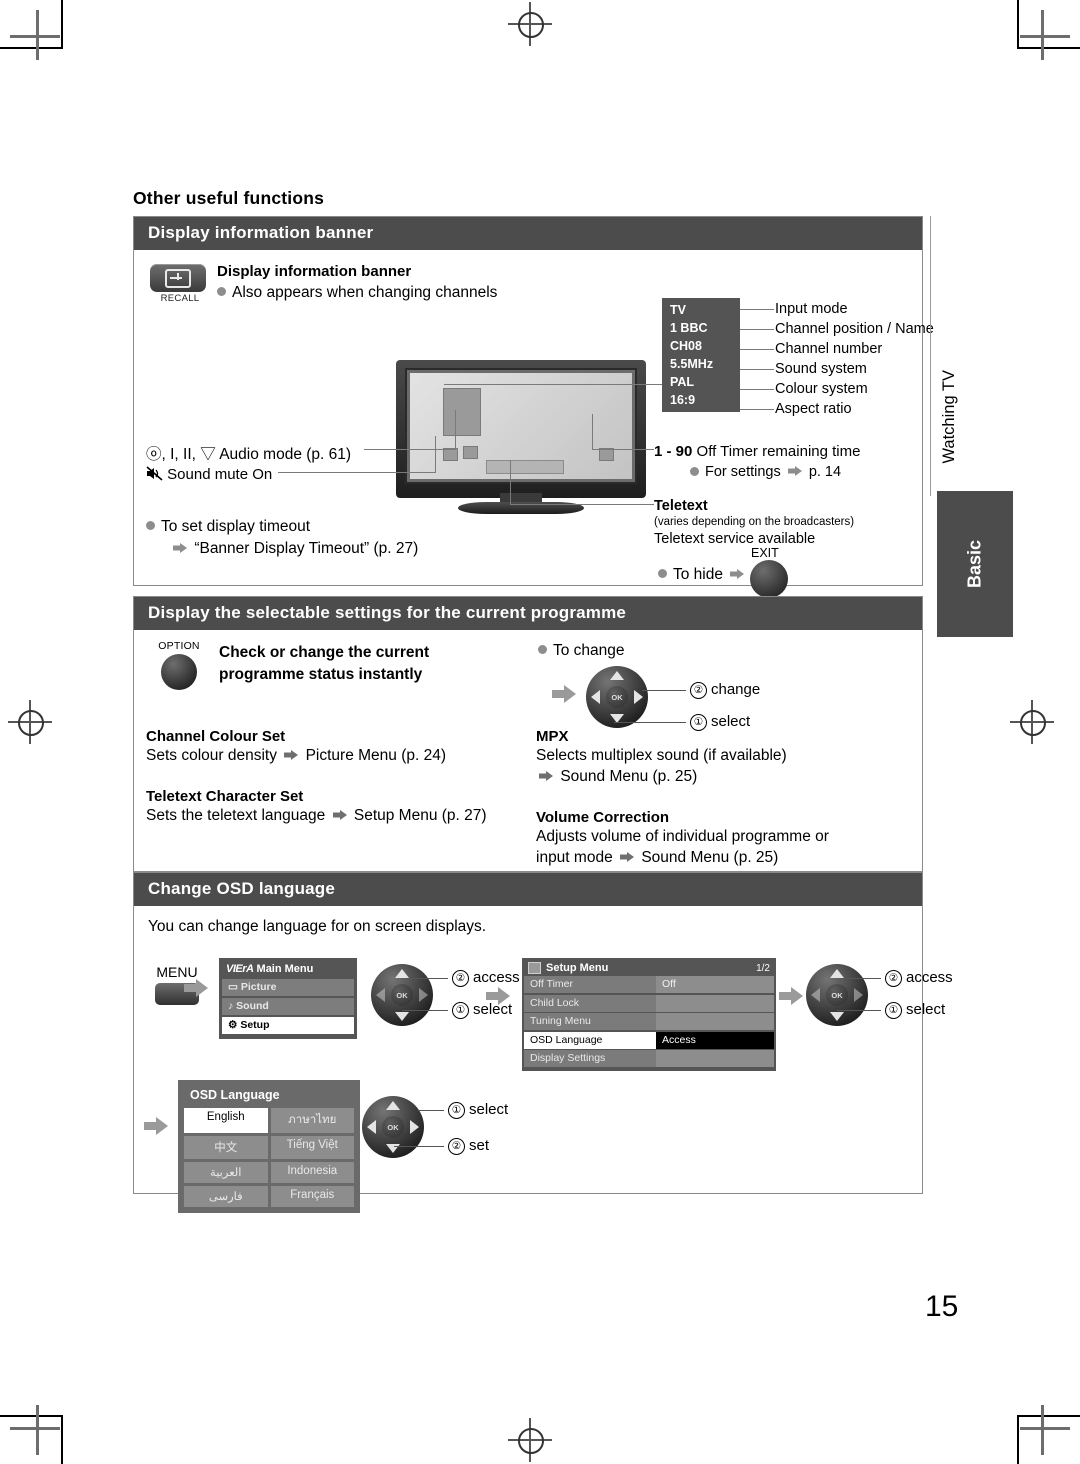 The image size is (1080, 1464). What do you see at coordinates (180, 284) in the screenshot?
I see `recall-button: RECALL` at bounding box center [180, 284].